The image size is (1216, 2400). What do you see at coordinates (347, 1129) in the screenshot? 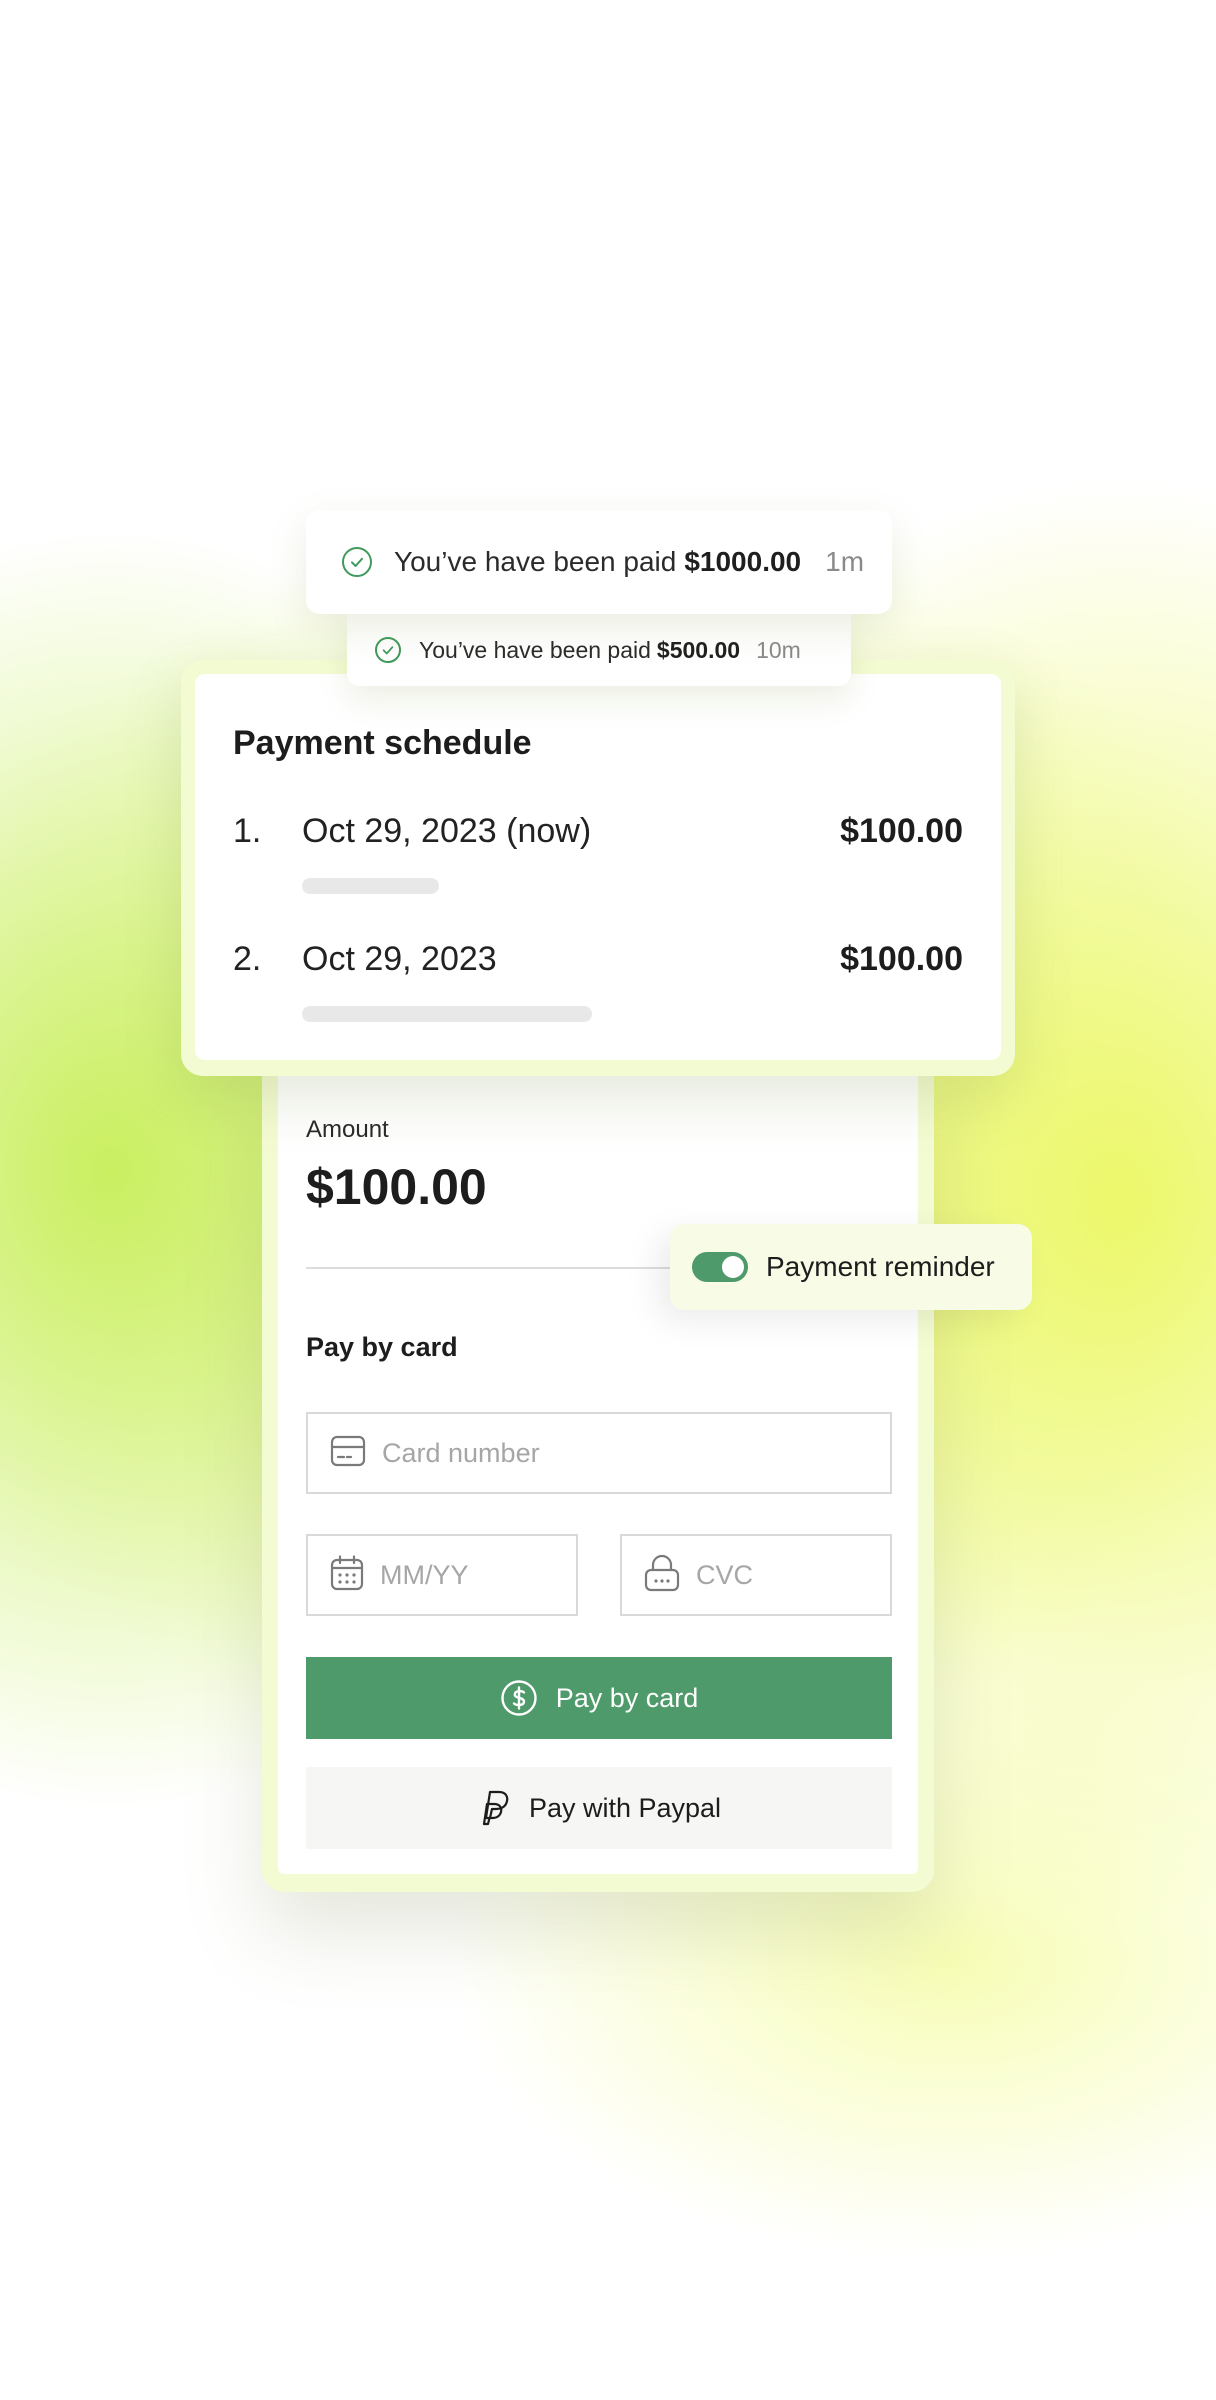
I see `amount-label: Amount` at bounding box center [347, 1129].